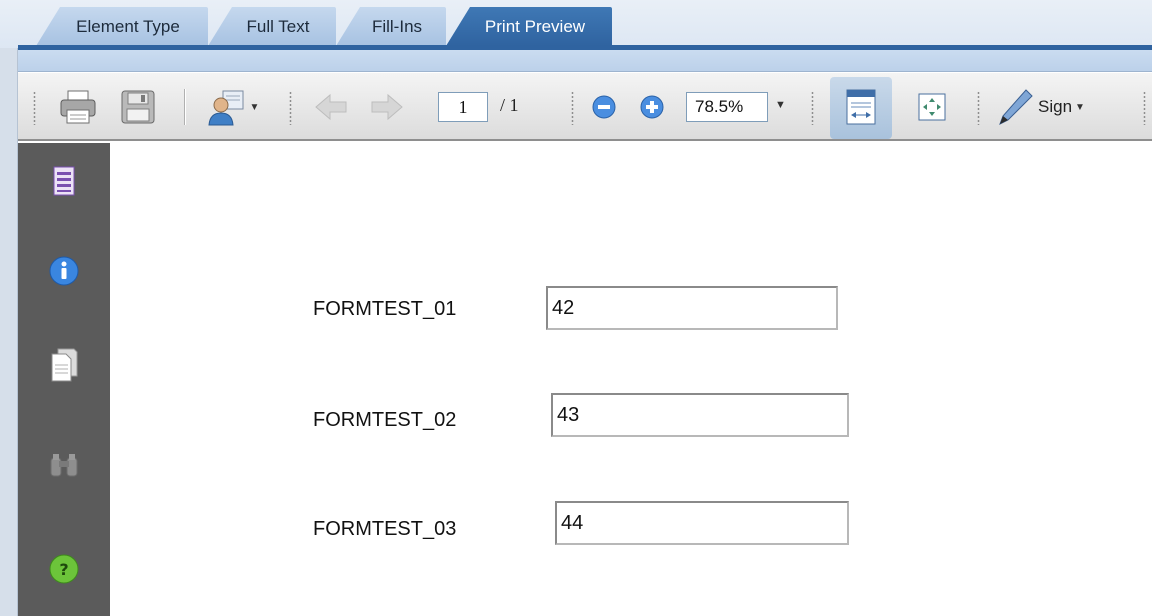  I want to click on search-icon, so click(64, 465).